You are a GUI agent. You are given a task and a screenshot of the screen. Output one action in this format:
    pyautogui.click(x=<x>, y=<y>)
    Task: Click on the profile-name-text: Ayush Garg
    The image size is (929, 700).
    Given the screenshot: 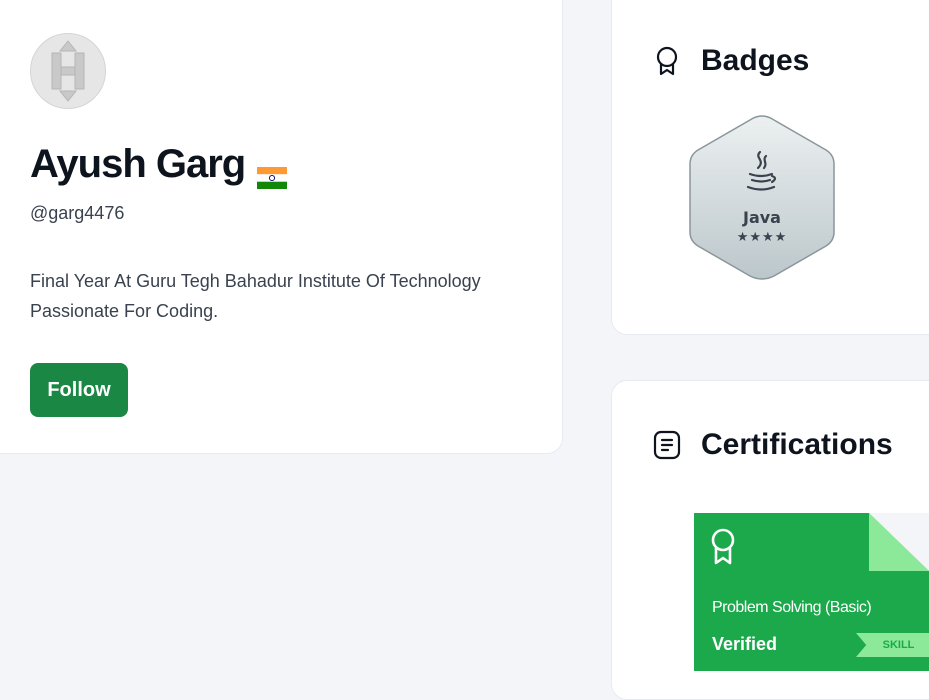 What is the action you would take?
    pyautogui.click(x=138, y=164)
    